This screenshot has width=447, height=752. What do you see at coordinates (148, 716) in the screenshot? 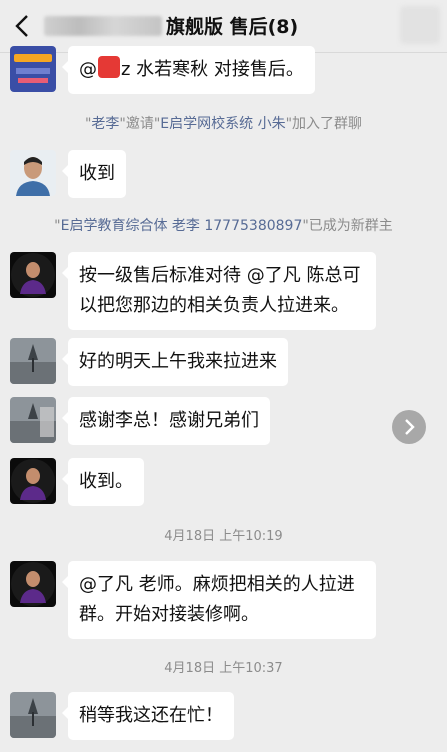
I see `message-bubble: 稍等我这还在忙！` at bounding box center [148, 716].